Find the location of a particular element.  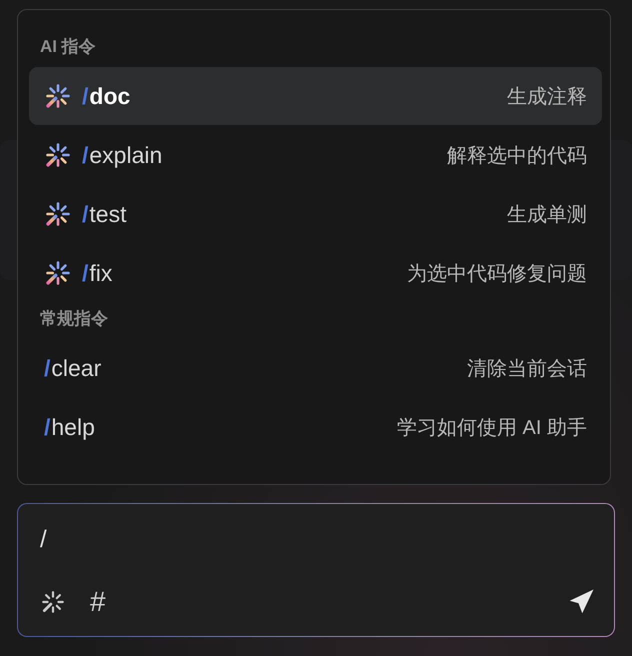

command-description: 为选中代码修复问题 is located at coordinates (497, 274).